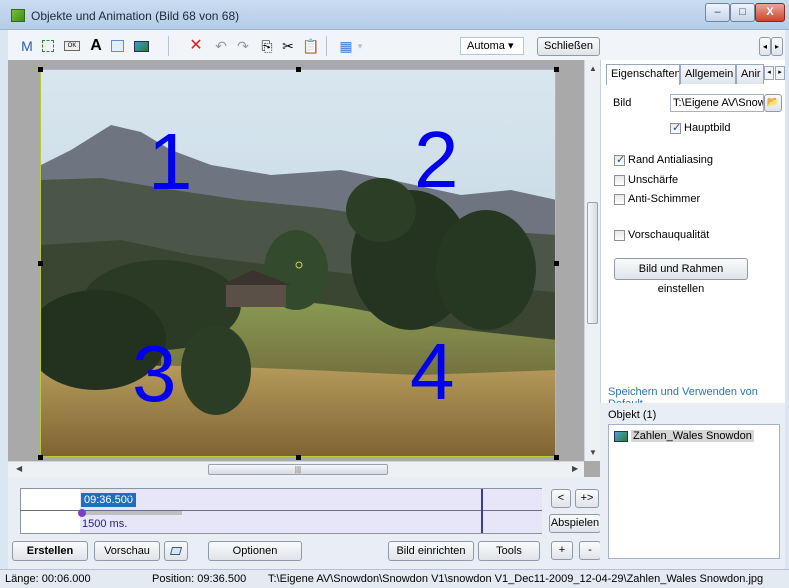  I want to click on status-position: Position: 09:36.500, so click(199, 579).